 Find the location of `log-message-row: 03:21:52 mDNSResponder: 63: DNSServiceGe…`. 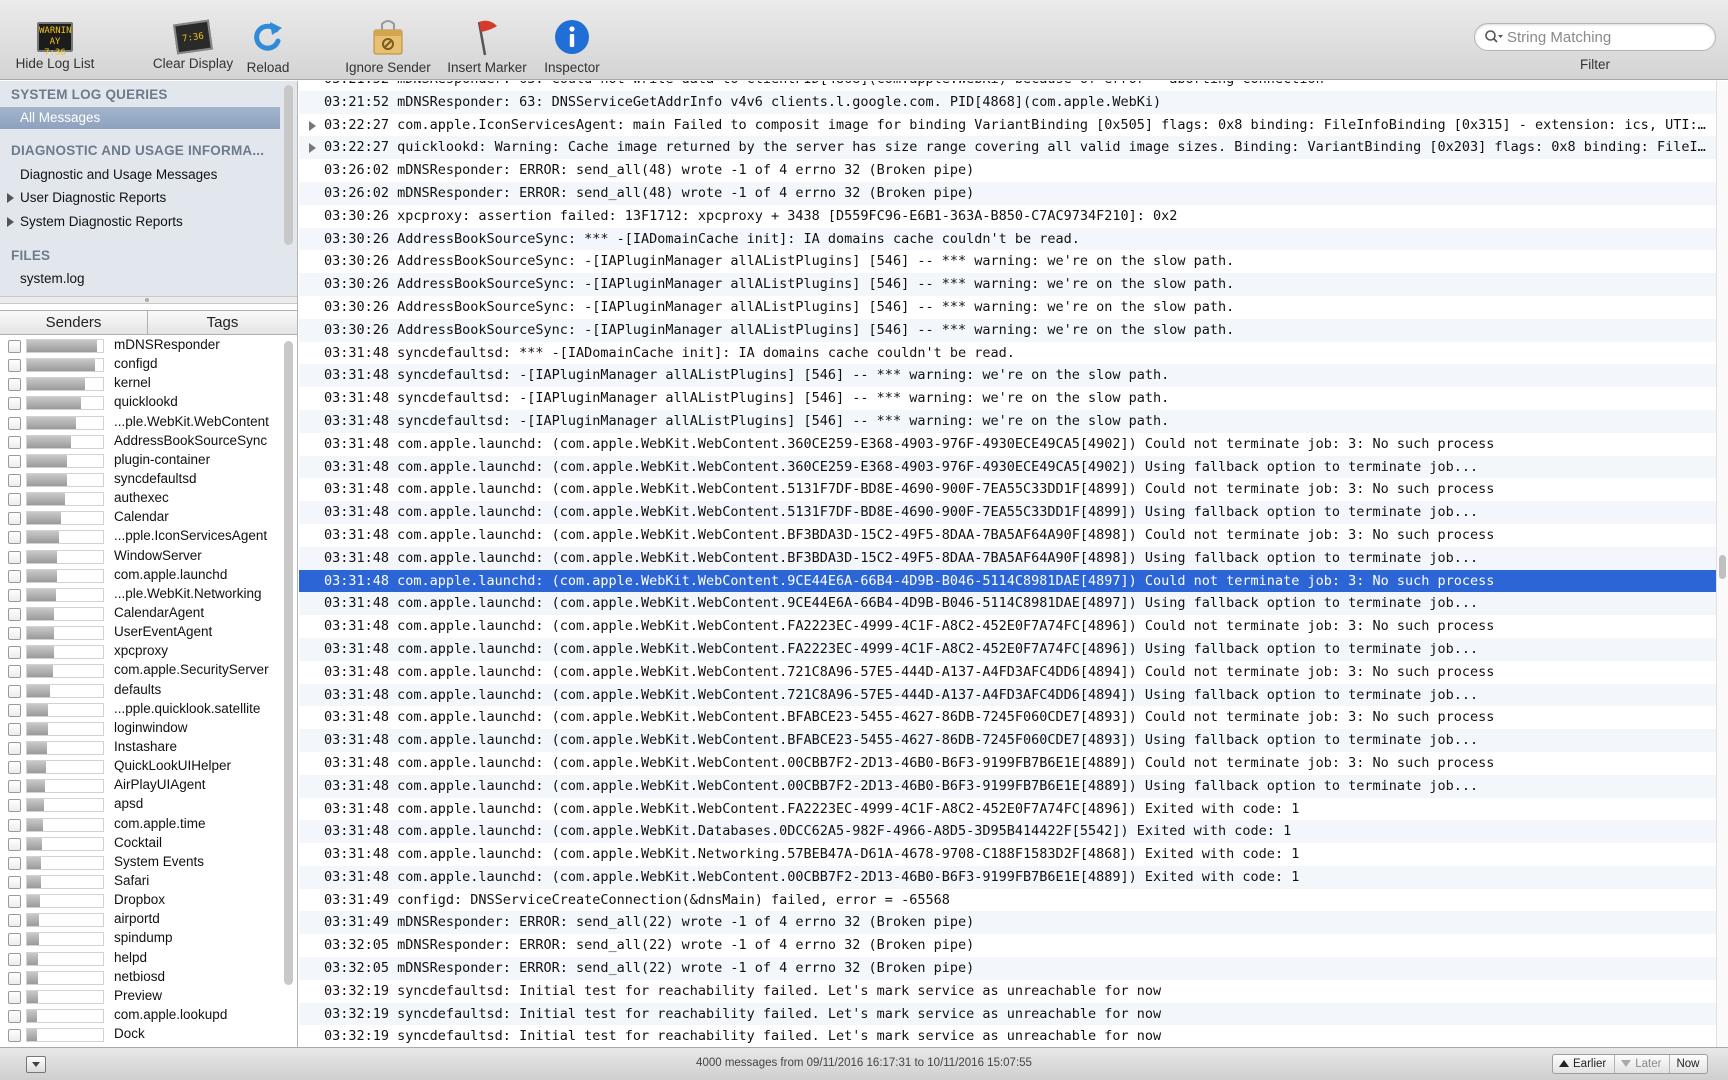

log-message-row: 03:21:52 mDNSResponder: 63: DNSServiceGe… is located at coordinates (1007, 102).